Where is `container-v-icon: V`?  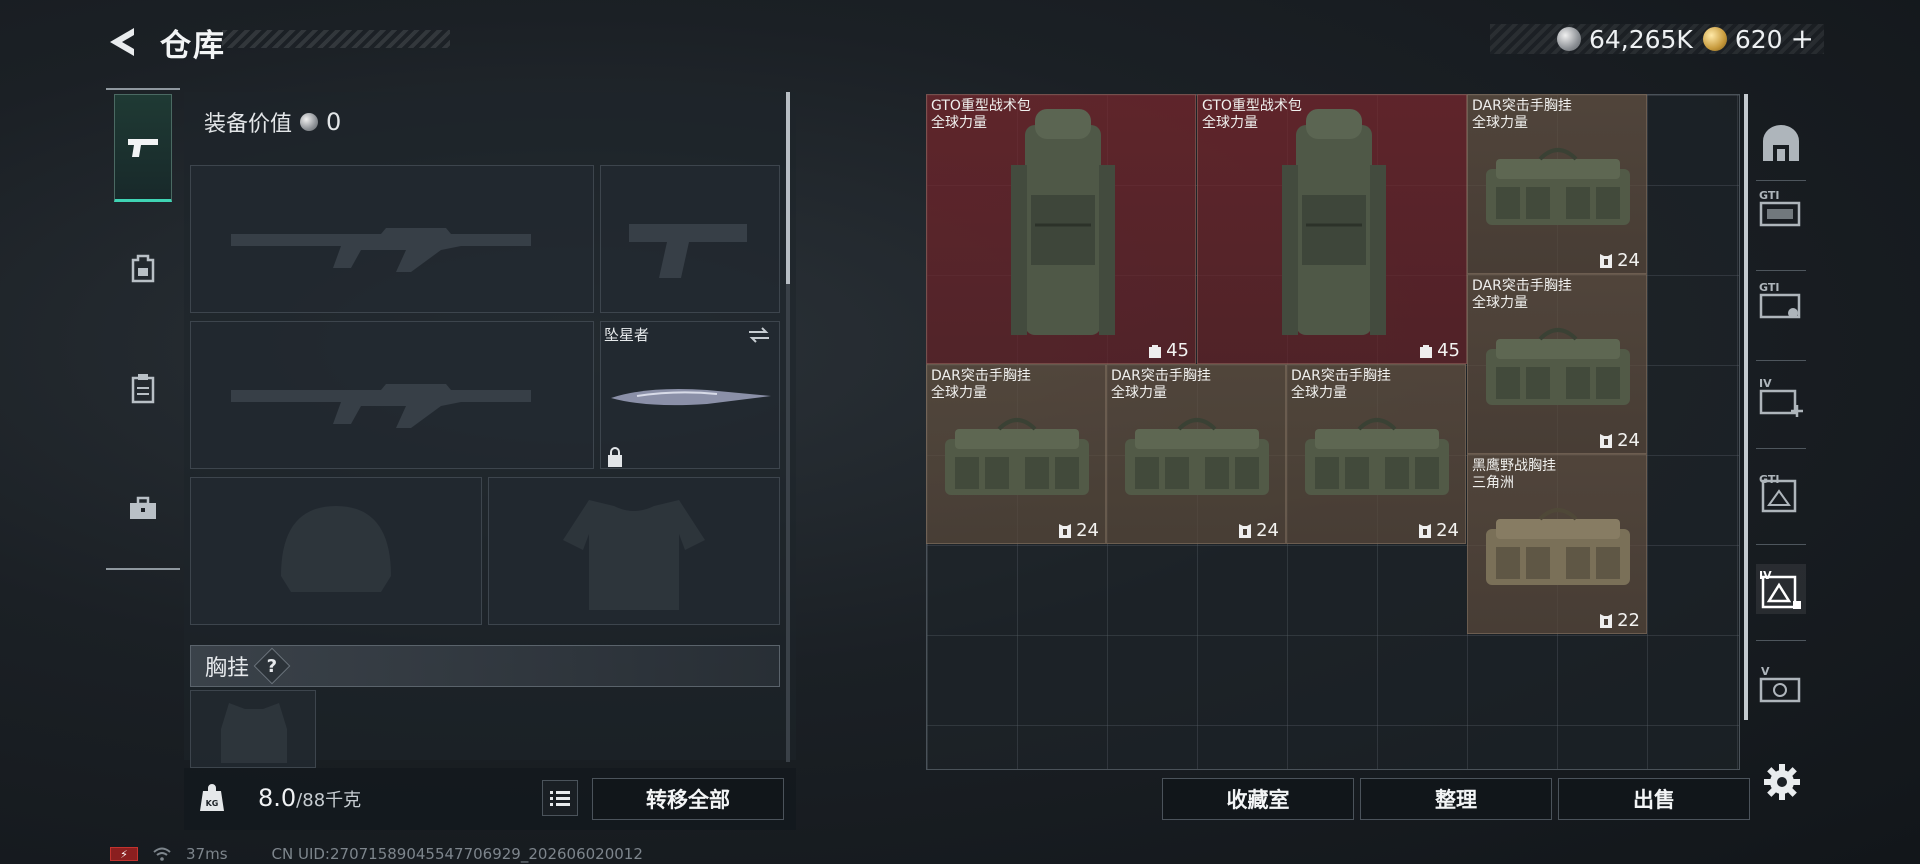
container-v-icon: V is located at coordinates (1780, 684).